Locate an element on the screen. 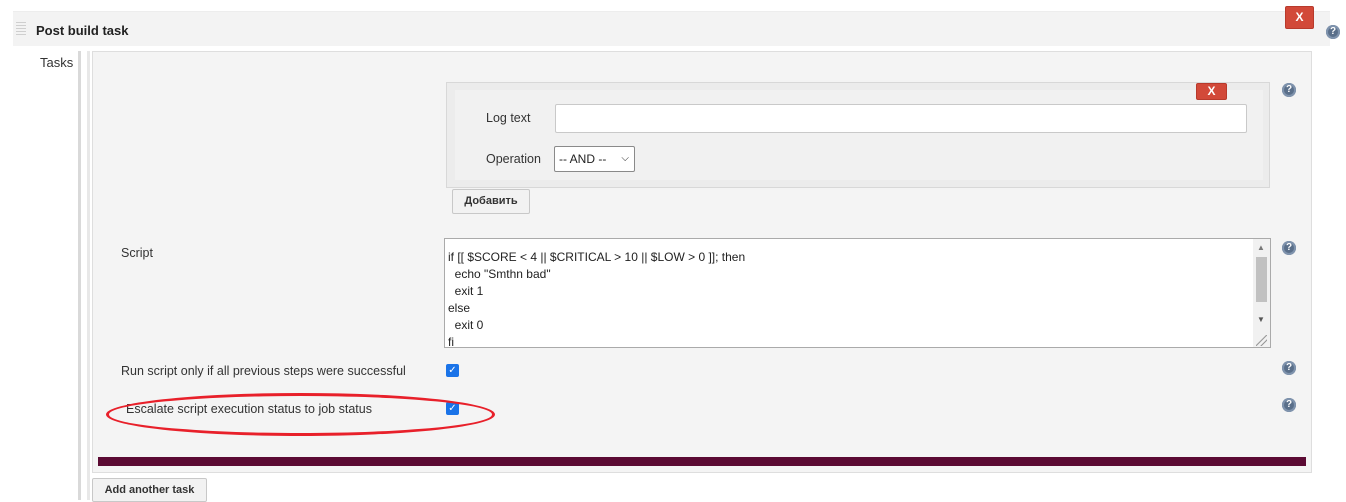 The image size is (1346, 502). script-help-icon: ? is located at coordinates (1289, 248).